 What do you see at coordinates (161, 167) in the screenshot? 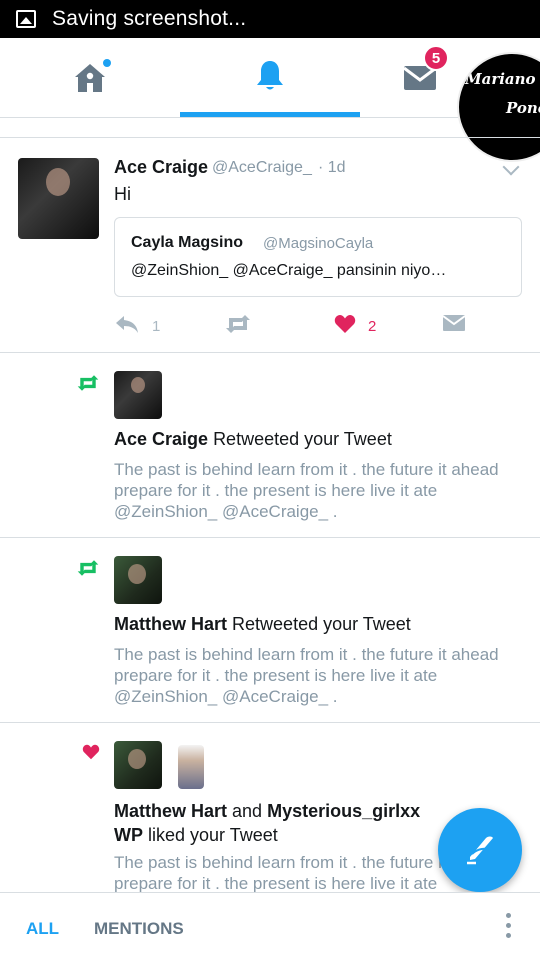
I see `tweet-author-name: Ace Craige` at bounding box center [161, 167].